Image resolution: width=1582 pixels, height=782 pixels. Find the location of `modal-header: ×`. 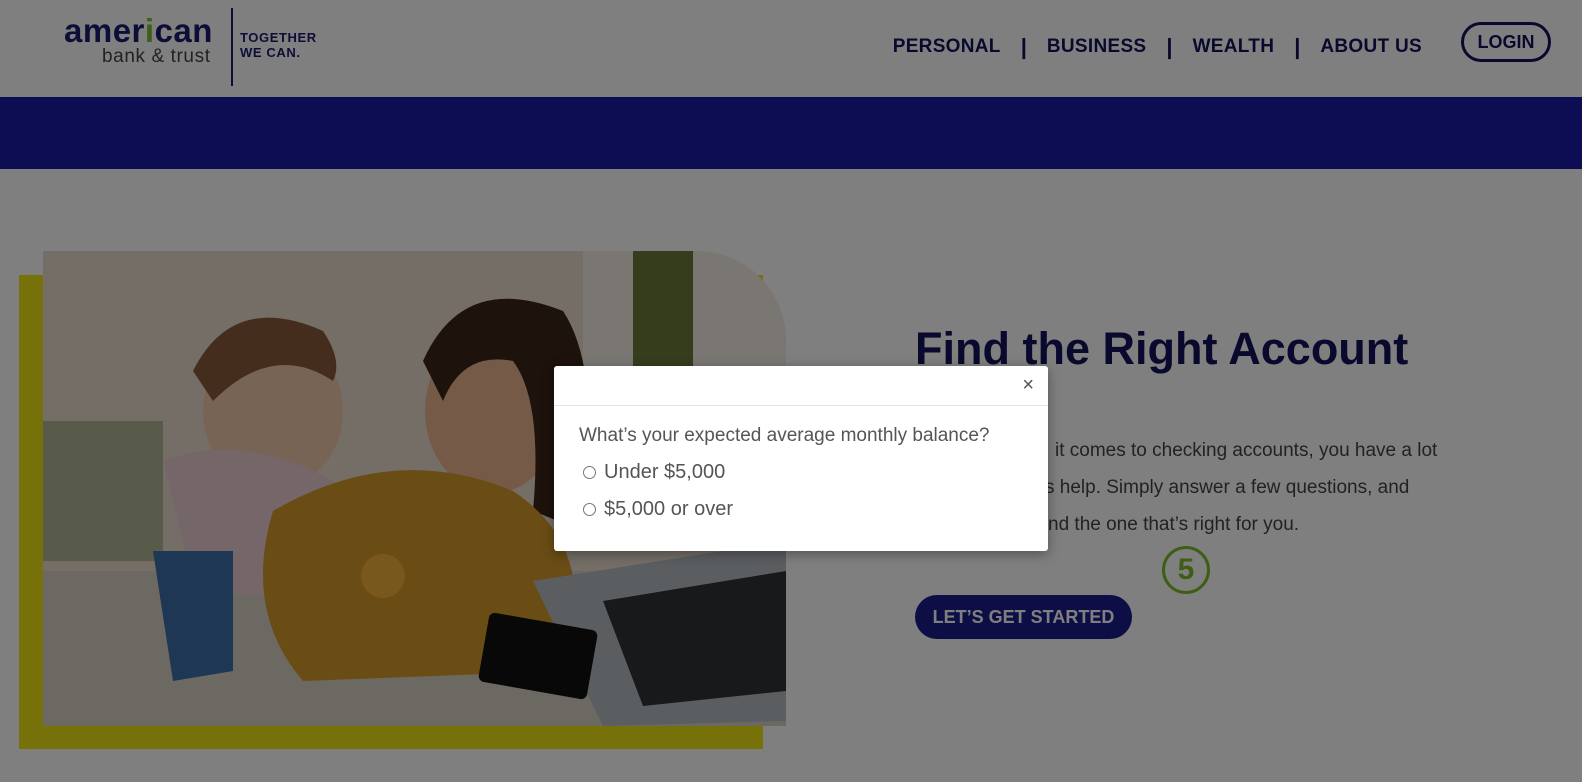

modal-header: × is located at coordinates (801, 386).